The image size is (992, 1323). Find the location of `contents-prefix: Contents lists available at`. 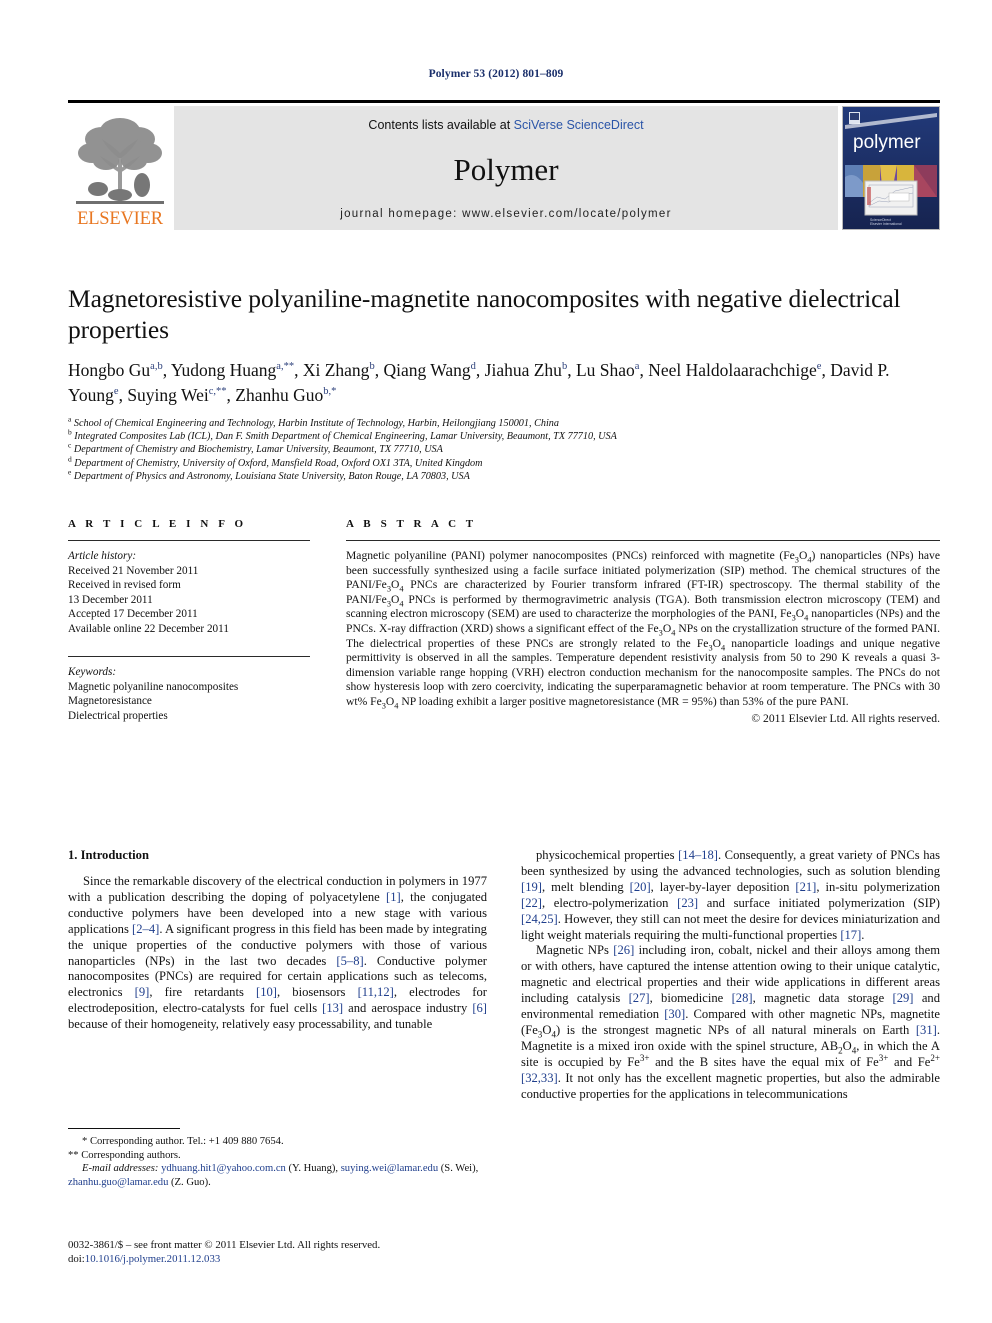

contents-prefix: Contents lists available at is located at coordinates (441, 125).